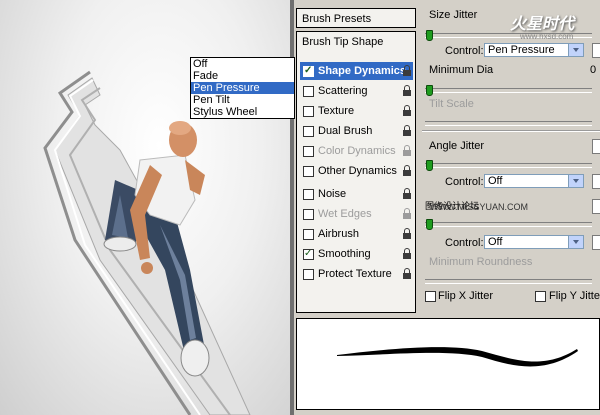  What do you see at coordinates (464, 182) in the screenshot?
I see `control-angle-label: Control:` at bounding box center [464, 182].